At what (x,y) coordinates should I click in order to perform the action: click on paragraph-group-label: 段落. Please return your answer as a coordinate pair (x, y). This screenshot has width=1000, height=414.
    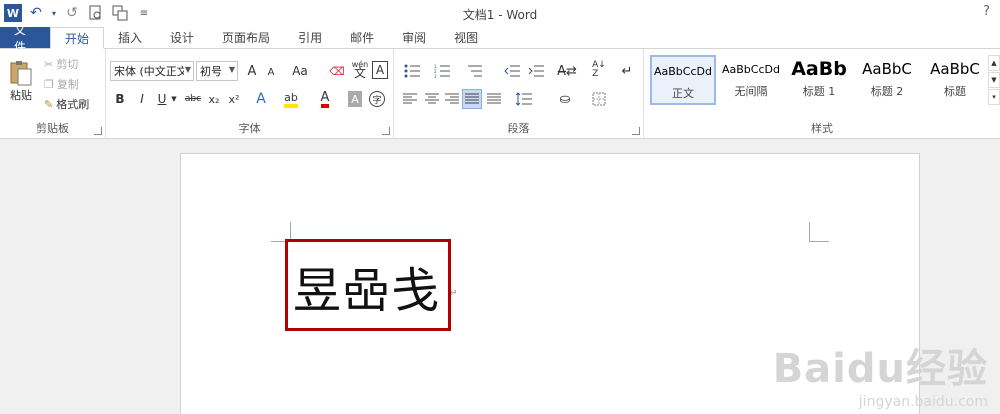
    Looking at the image, I should click on (518, 128).